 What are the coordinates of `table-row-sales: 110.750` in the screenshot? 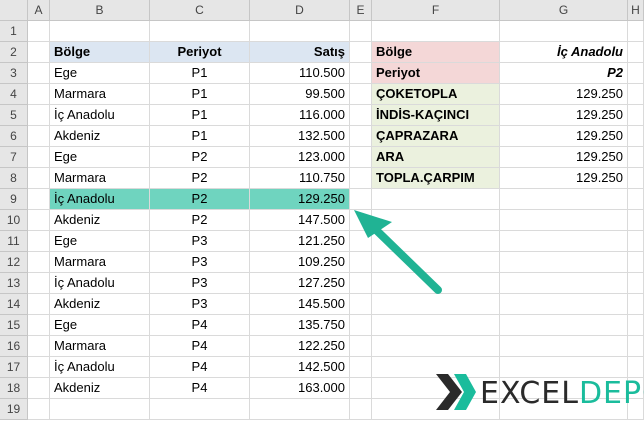 It's located at (300, 178).